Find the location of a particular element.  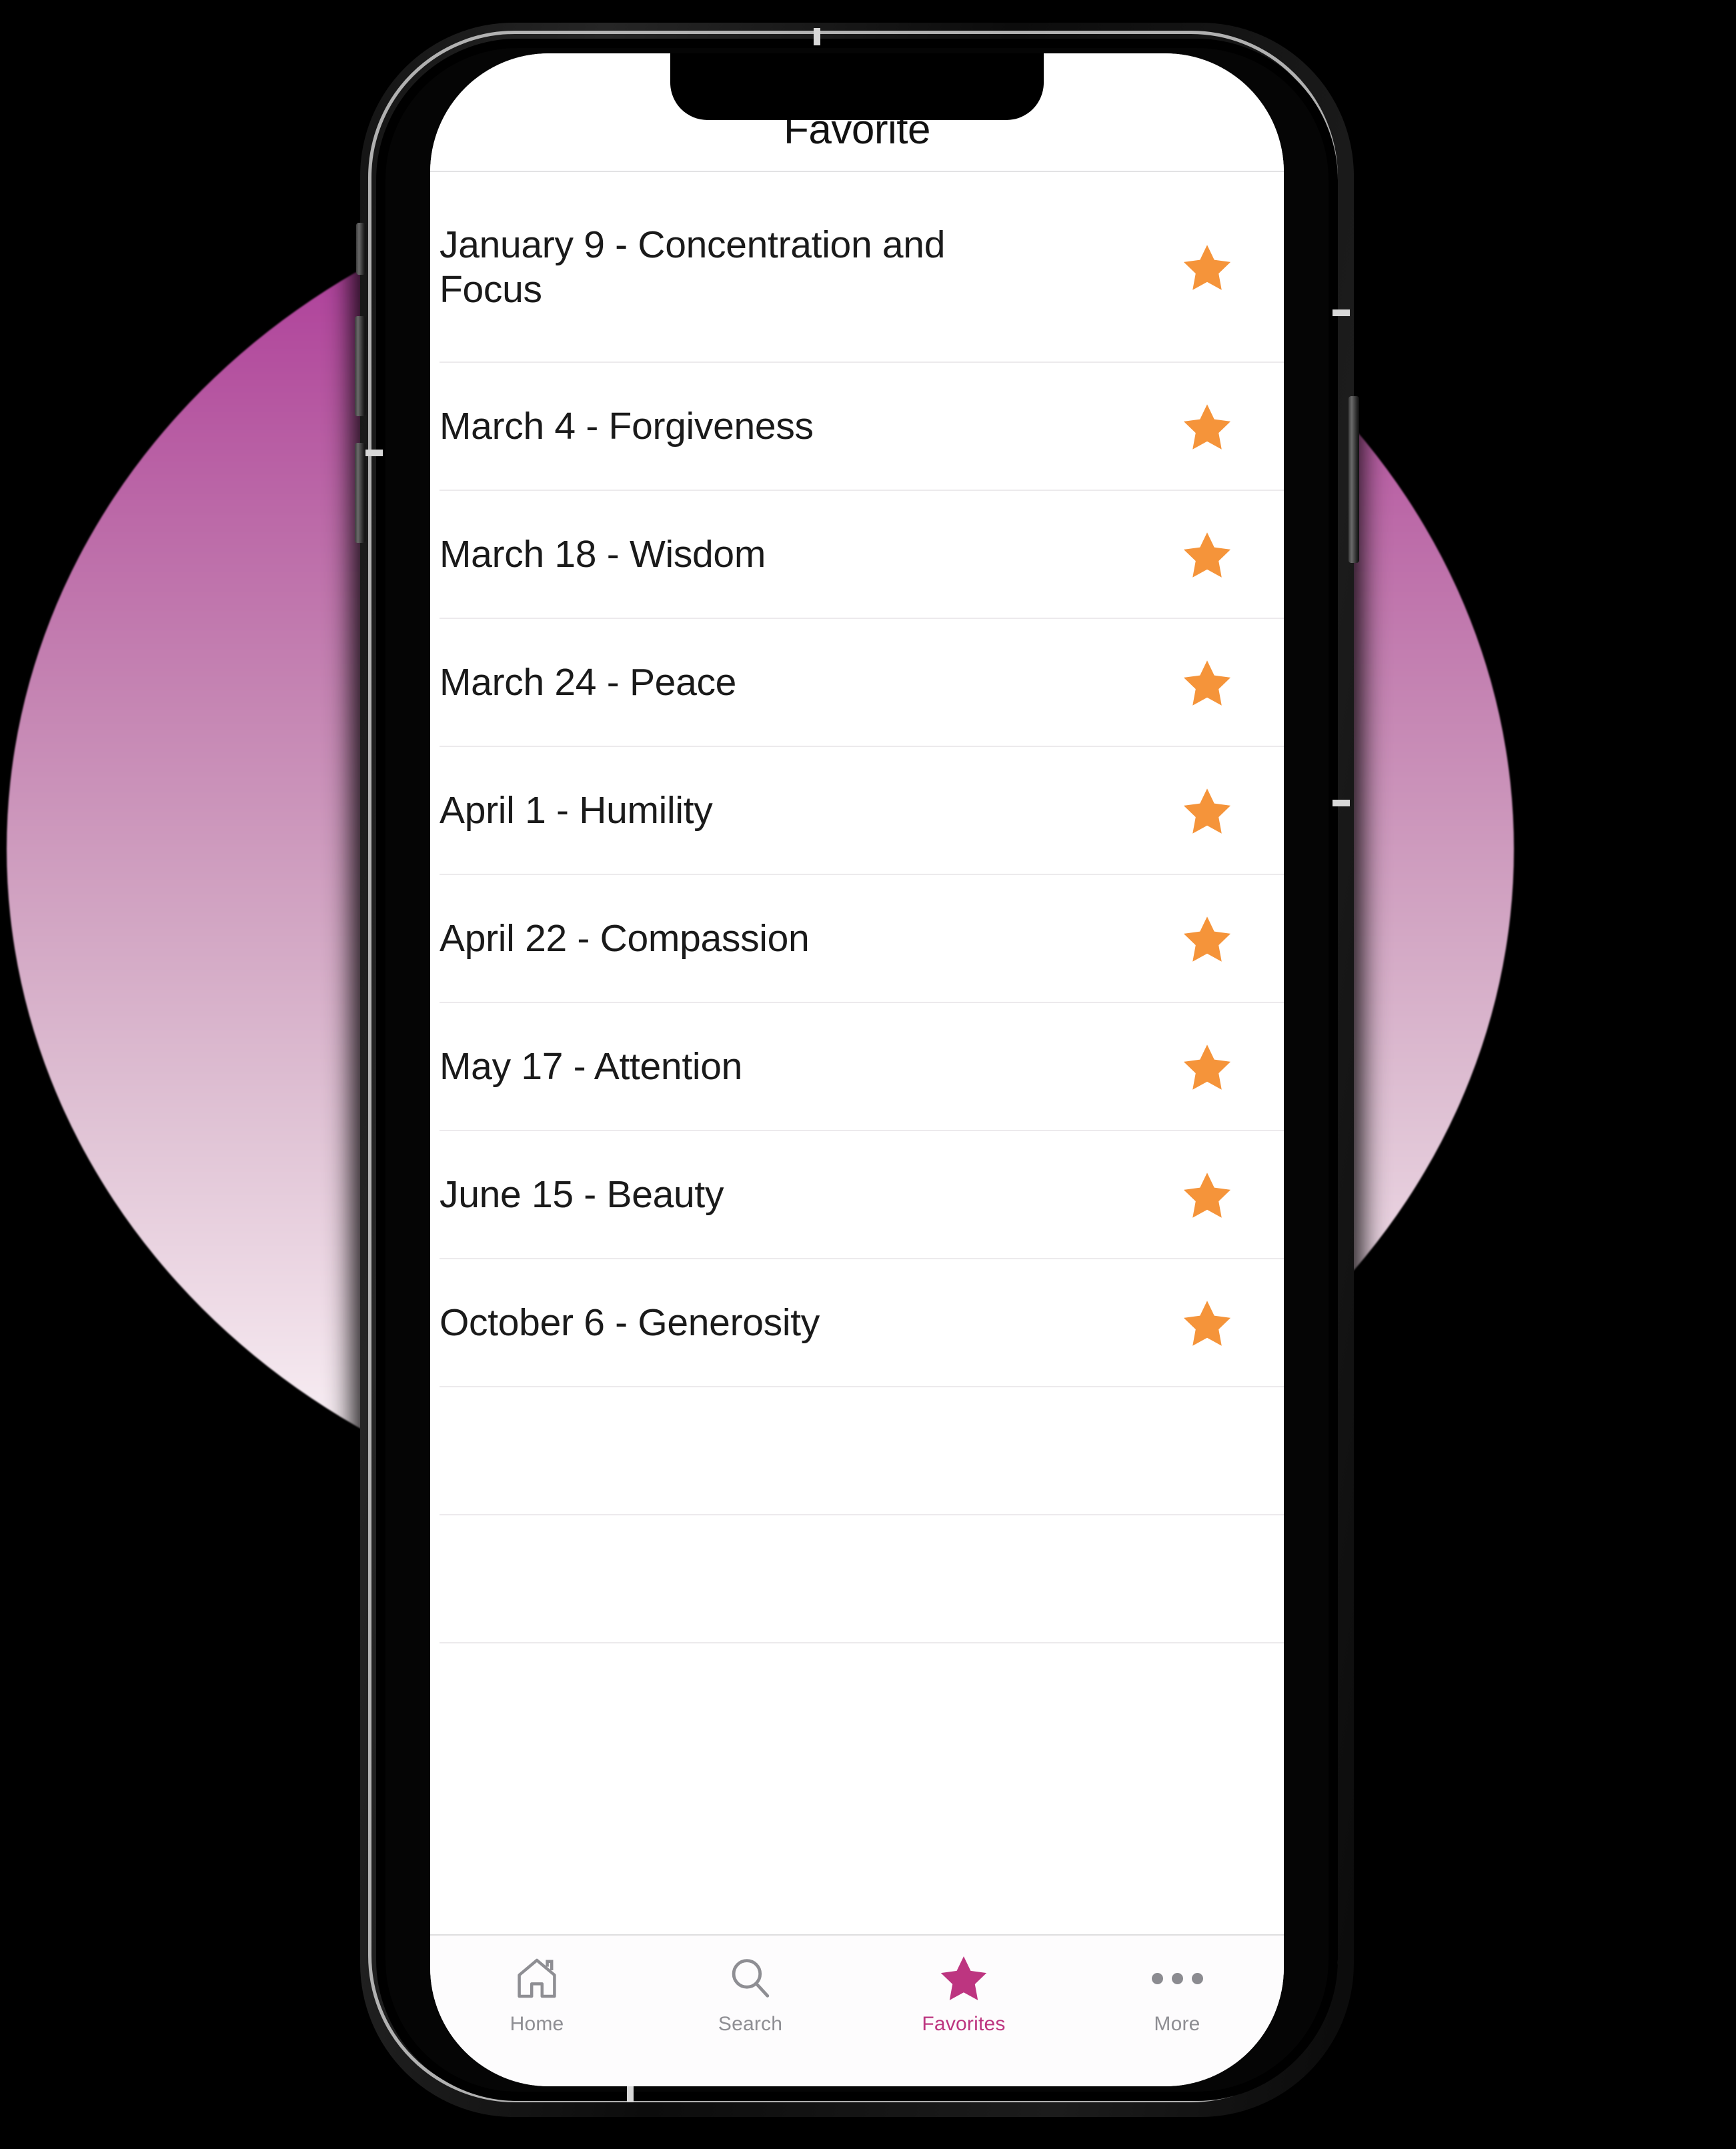

tab-label: Home is located at coordinates (537, 2024).